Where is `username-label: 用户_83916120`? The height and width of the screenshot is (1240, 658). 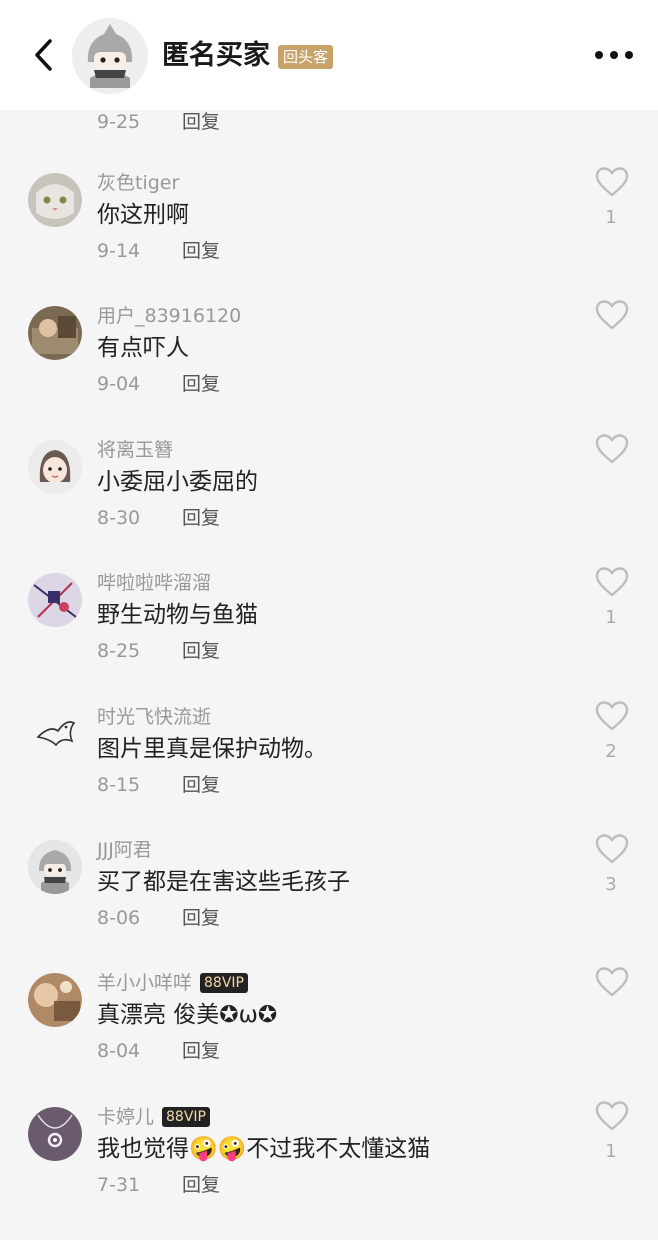
username-label: 用户_83916120 is located at coordinates (169, 316).